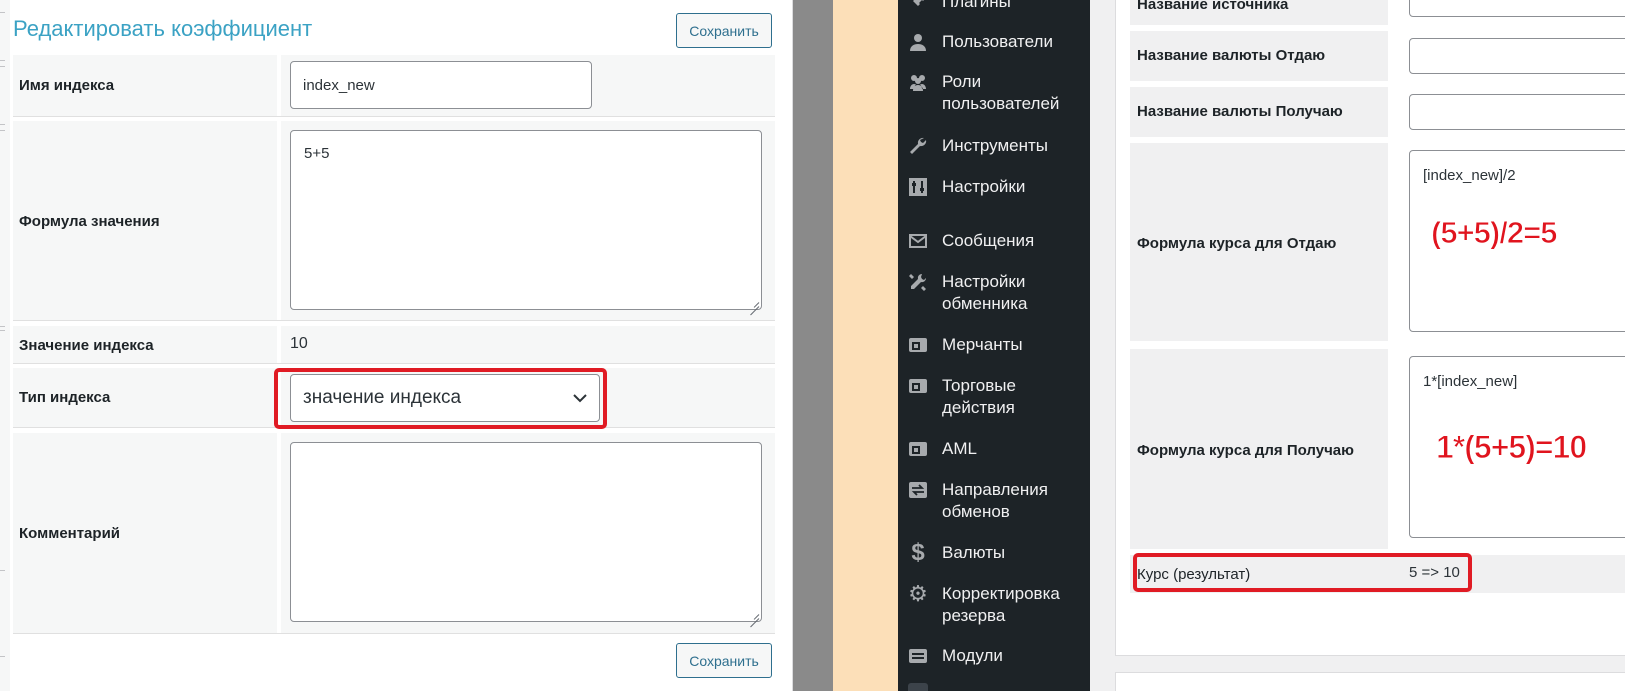 The image size is (1625, 691). What do you see at coordinates (526, 220) in the screenshot?
I see `formula-textarea: 5+5` at bounding box center [526, 220].